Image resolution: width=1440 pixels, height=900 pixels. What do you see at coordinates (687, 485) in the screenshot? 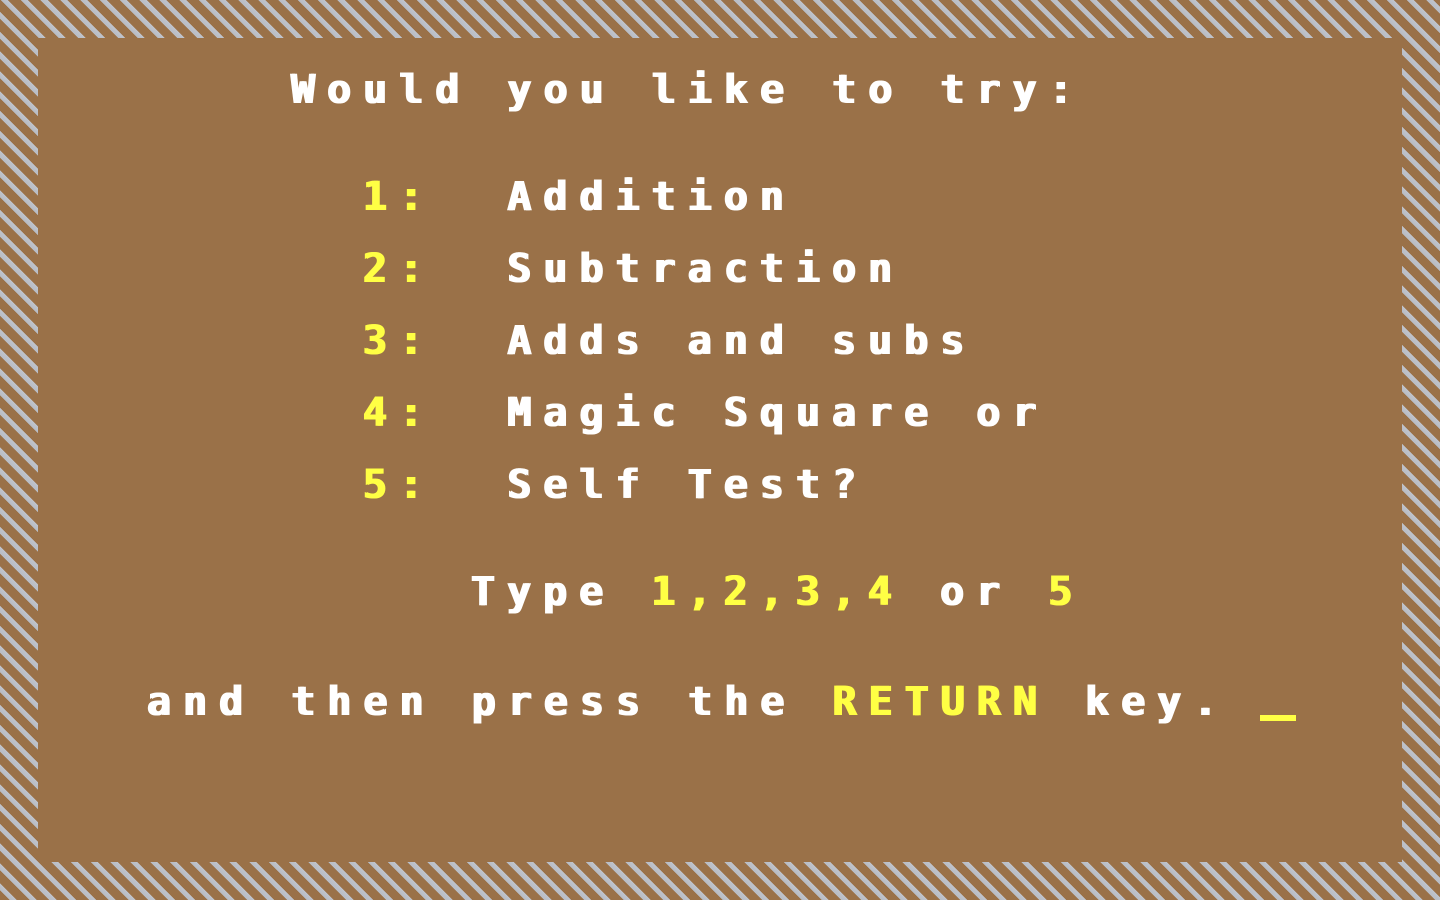
I see `option-label: Self Test?` at bounding box center [687, 485].